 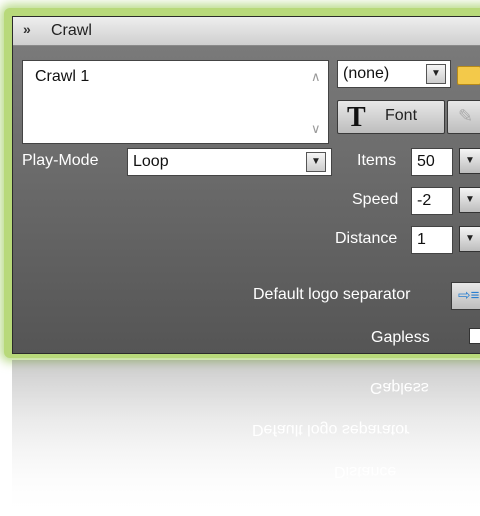 I want to click on items-dropdown-icon: ▼, so click(x=469, y=161).